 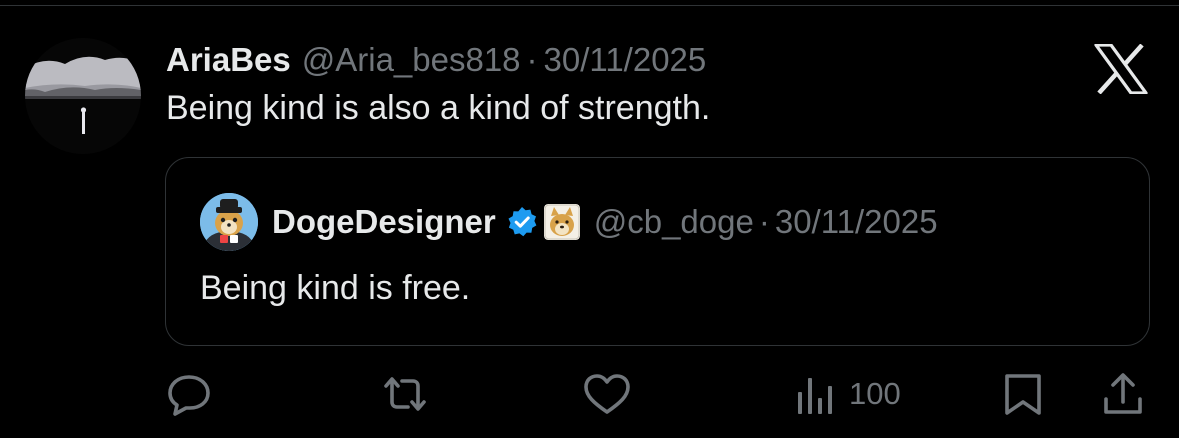 What do you see at coordinates (83, 96) in the screenshot?
I see `author-avatar` at bounding box center [83, 96].